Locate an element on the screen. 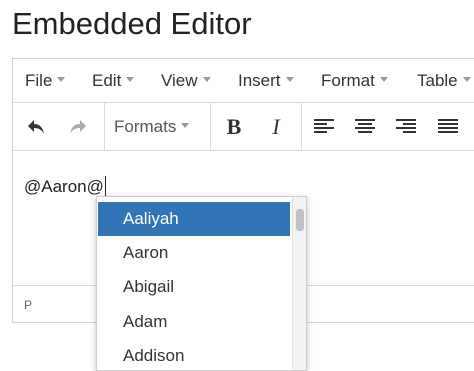 This screenshot has height=371, width=474. page-title: Embedded Editor is located at coordinates (132, 23).